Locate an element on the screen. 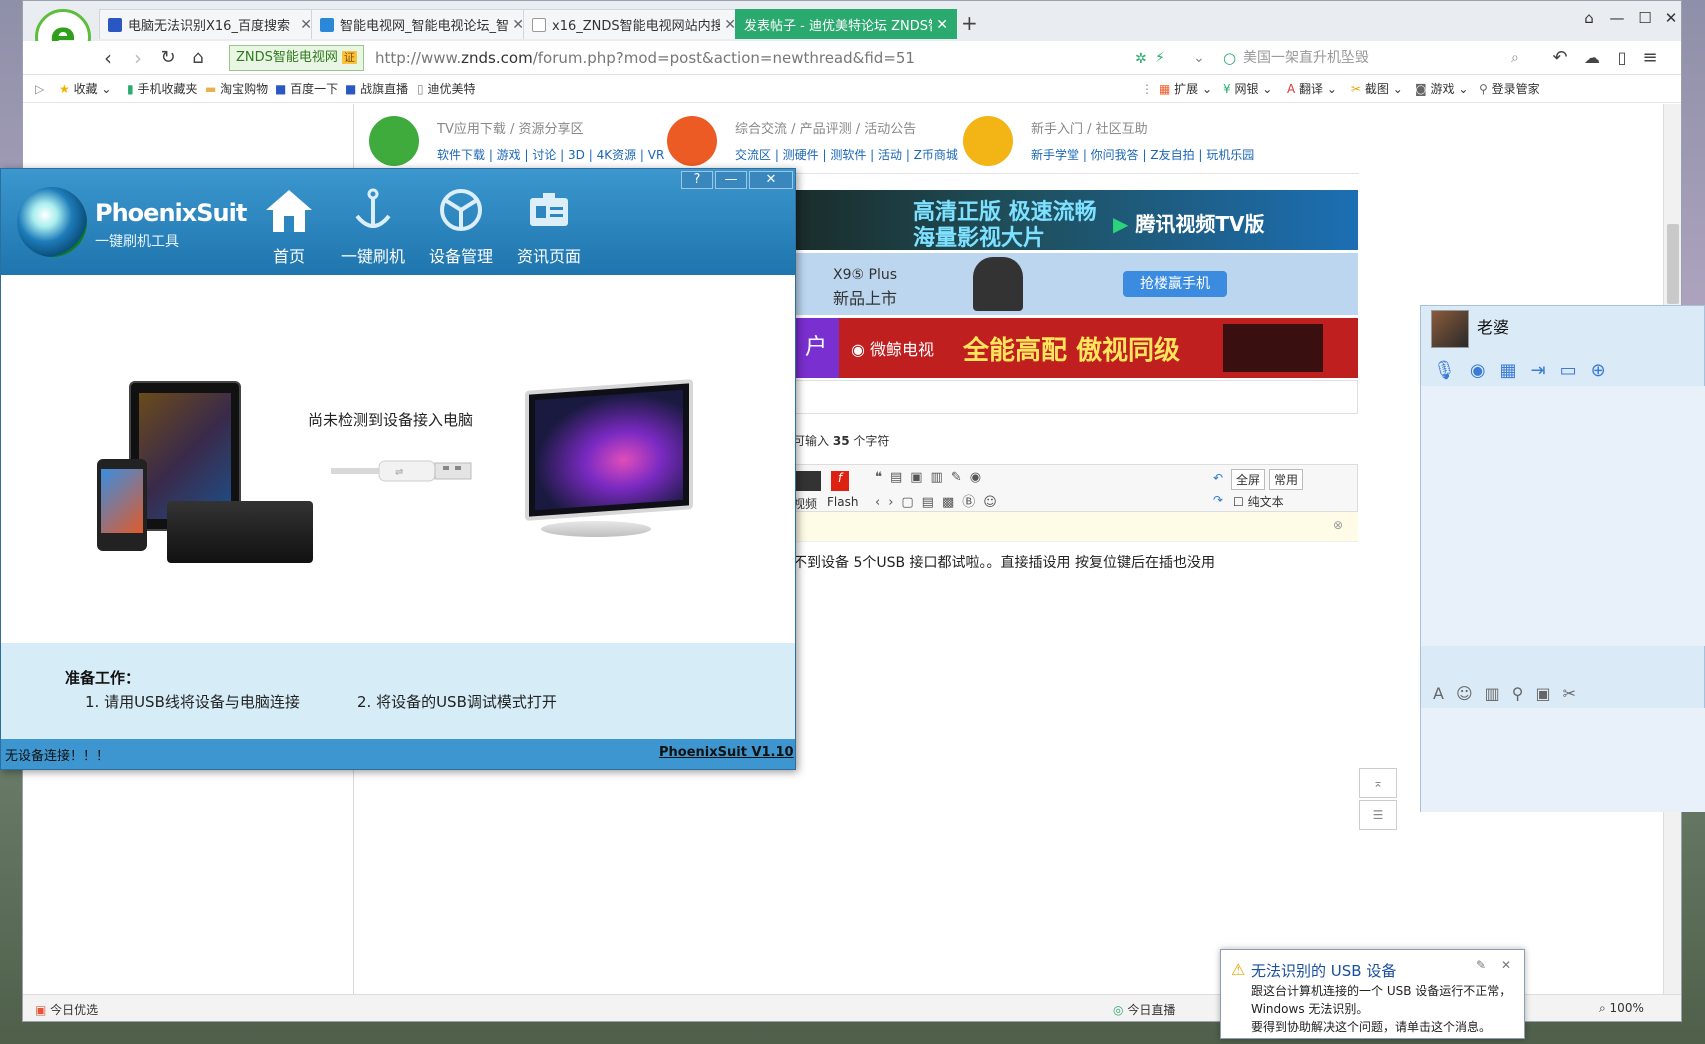 The height and width of the screenshot is (1044, 1705). tool-login-manager: ⚲ 登录管家 is located at coordinates (1509, 89).